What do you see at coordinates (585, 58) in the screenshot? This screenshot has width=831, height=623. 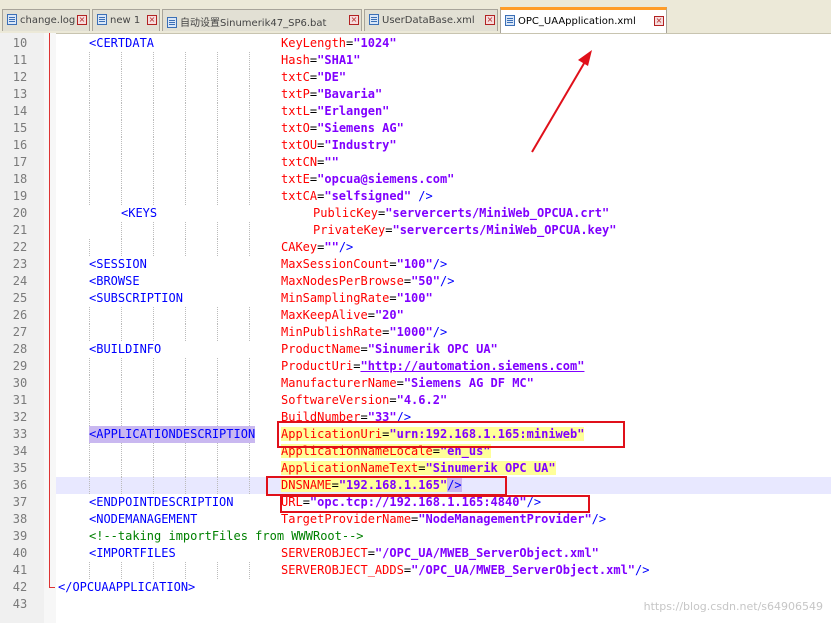 I see `arrow-head` at bounding box center [585, 58].